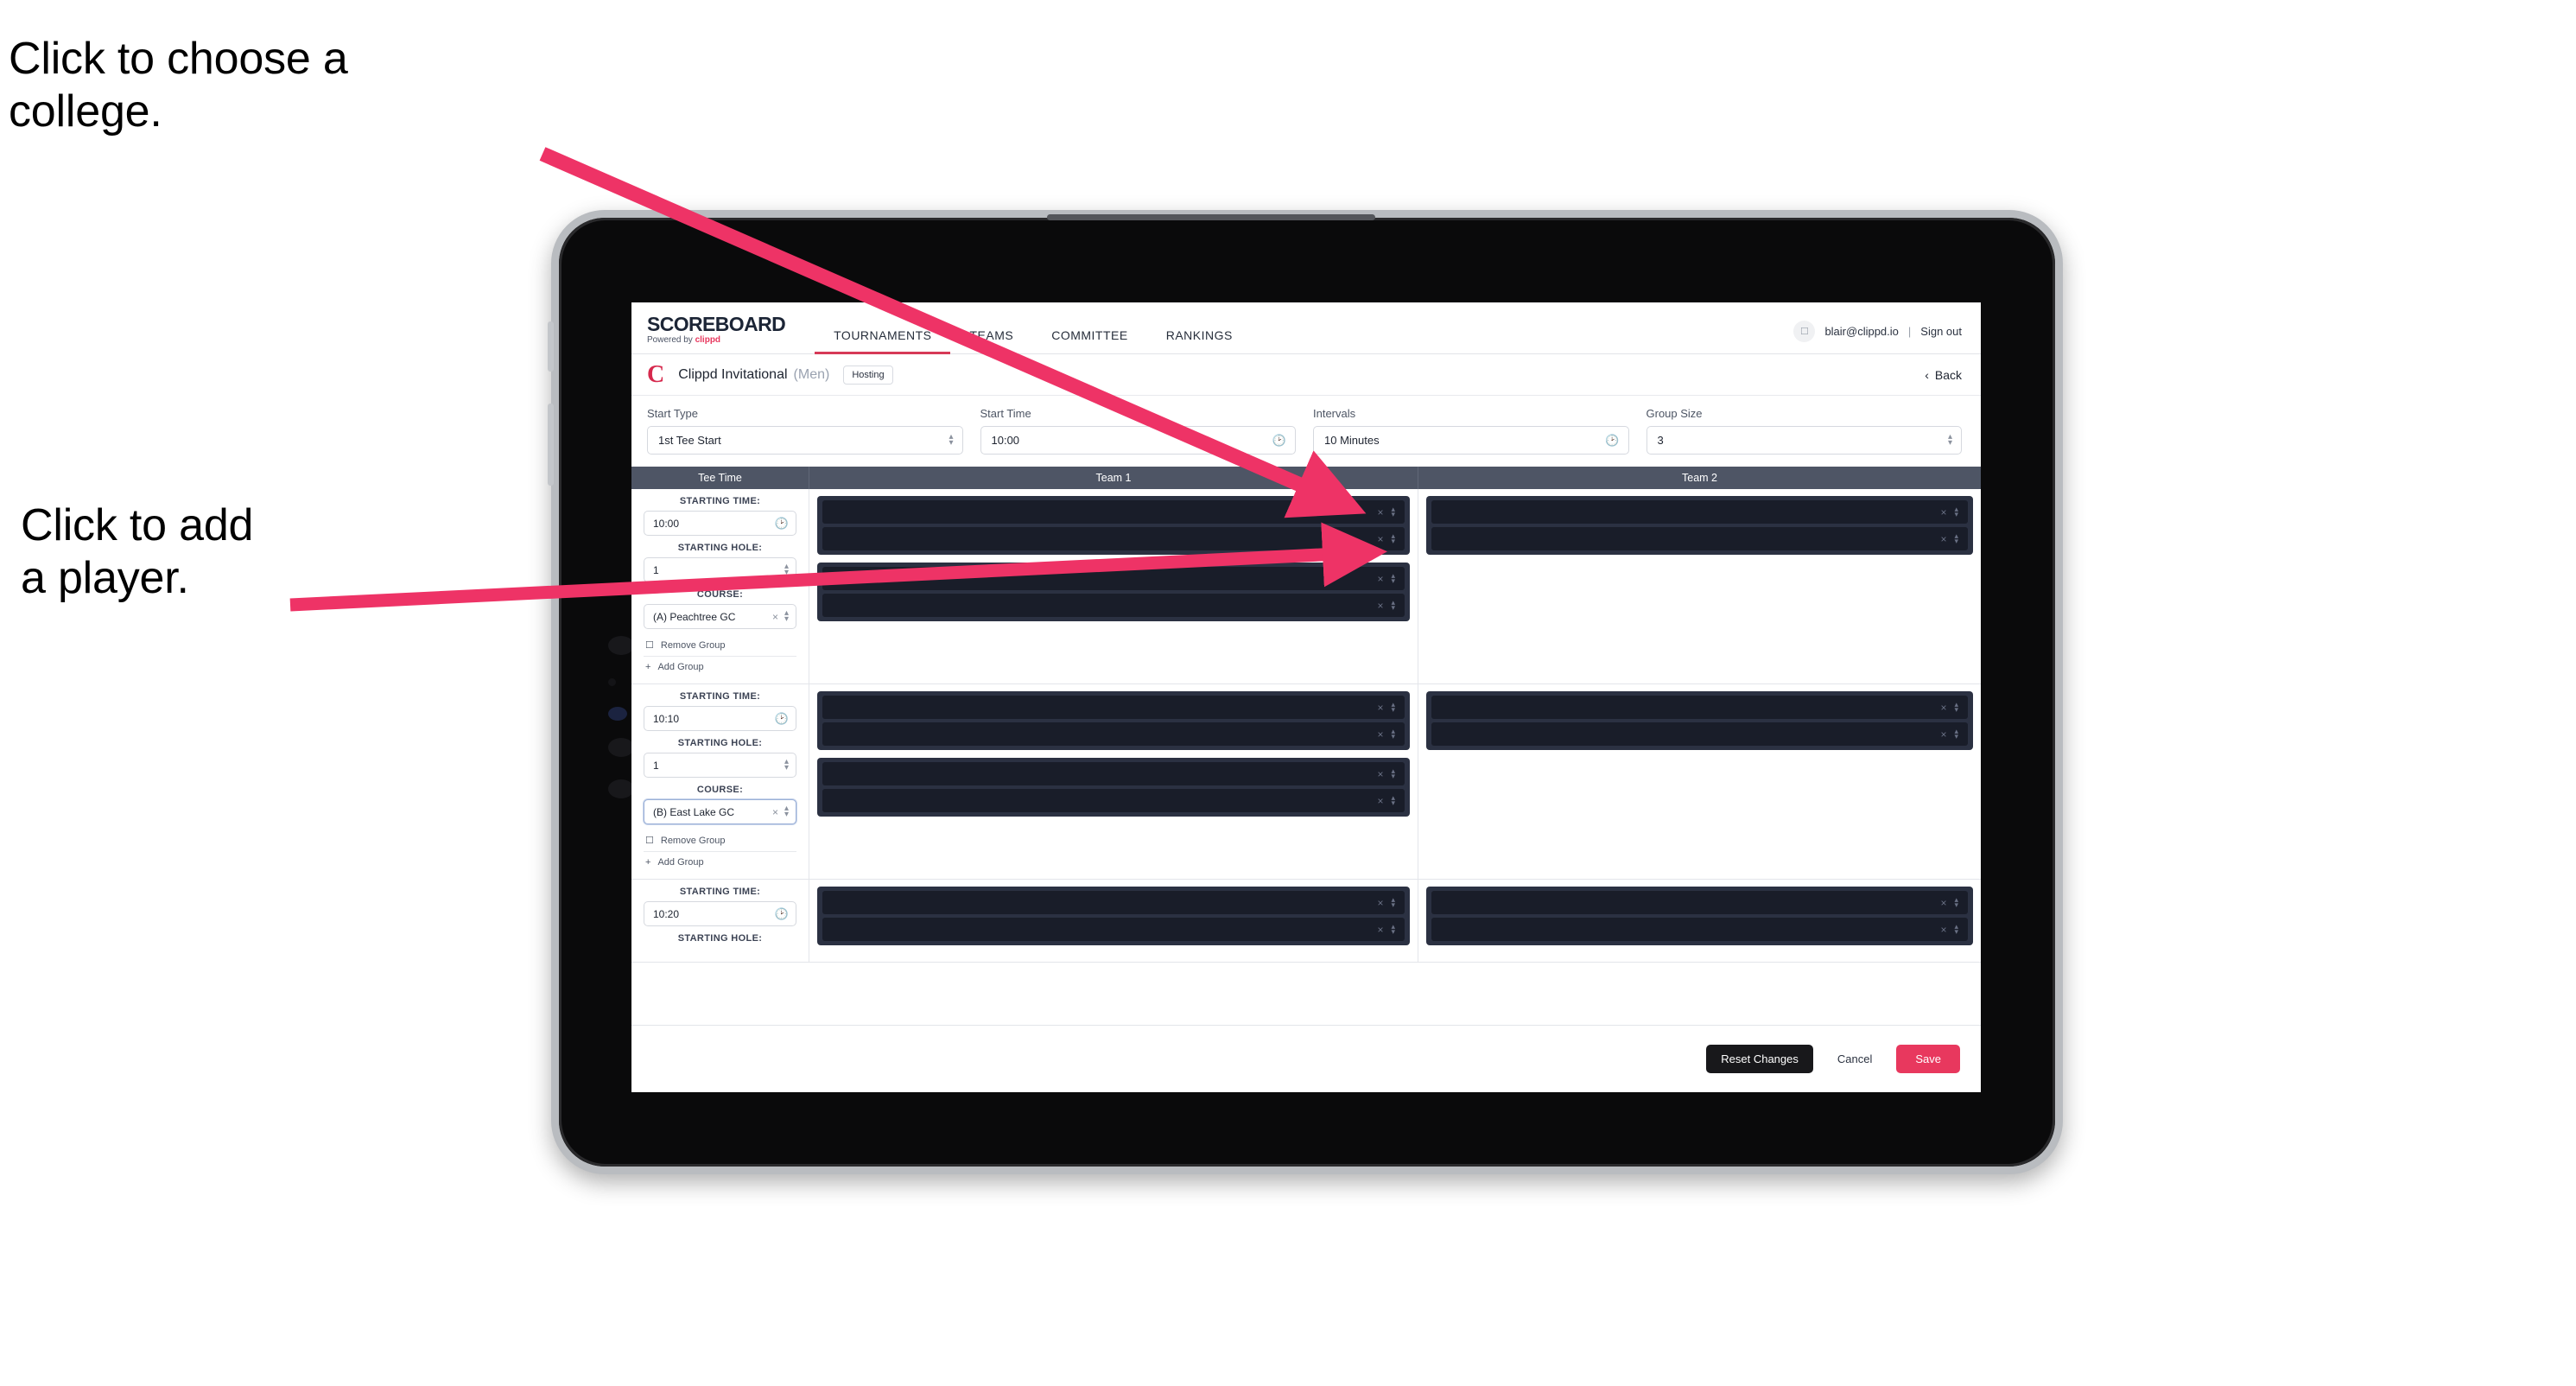  What do you see at coordinates (1089, 340) in the screenshot?
I see `tab-committee: COMMITTEE` at bounding box center [1089, 340].